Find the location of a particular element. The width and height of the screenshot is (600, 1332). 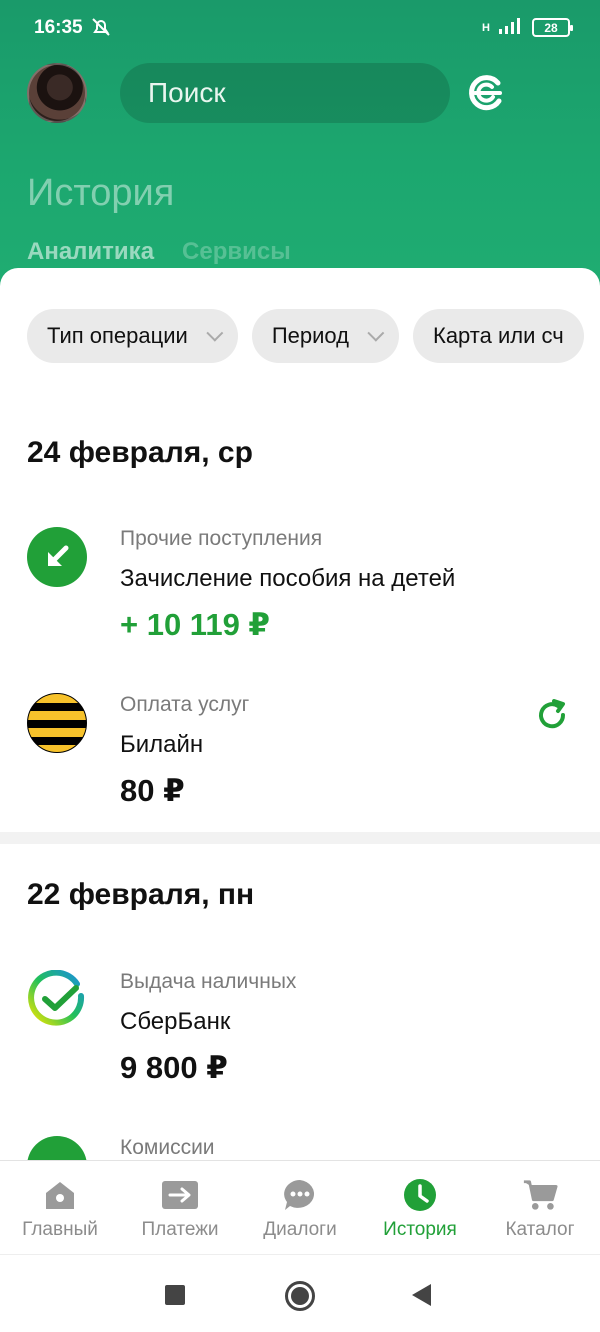

percent-icon is located at coordinates (57, 1148).